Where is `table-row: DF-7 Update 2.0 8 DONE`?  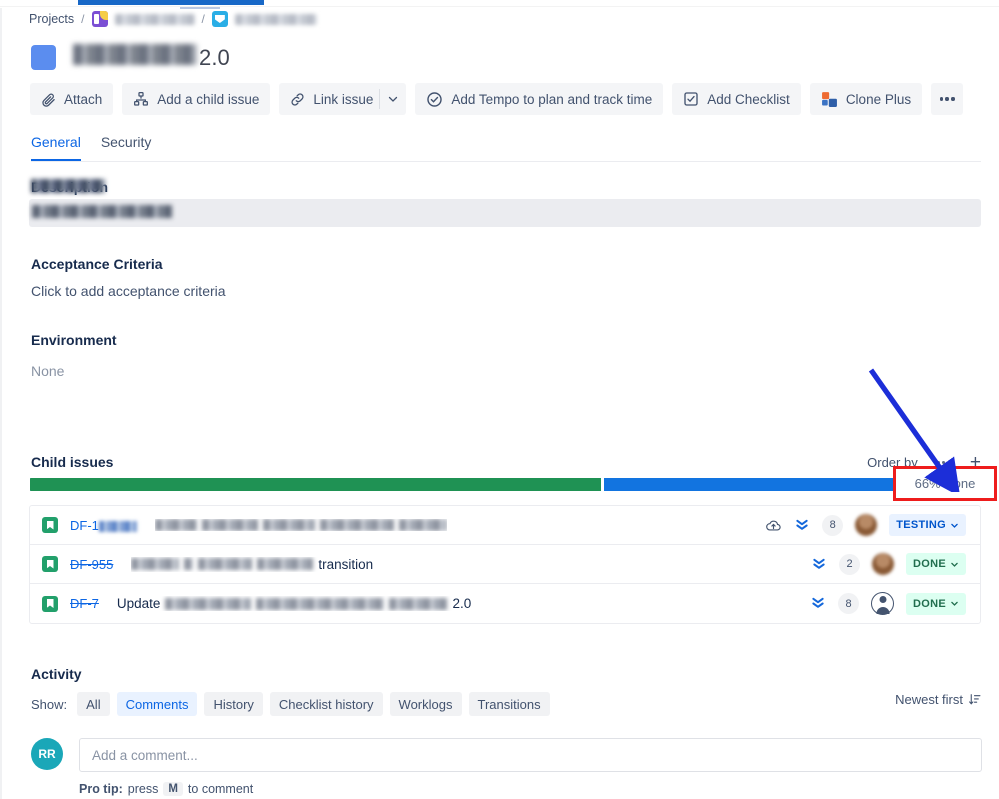 table-row: DF-7 Update 2.0 8 DONE is located at coordinates (505, 603).